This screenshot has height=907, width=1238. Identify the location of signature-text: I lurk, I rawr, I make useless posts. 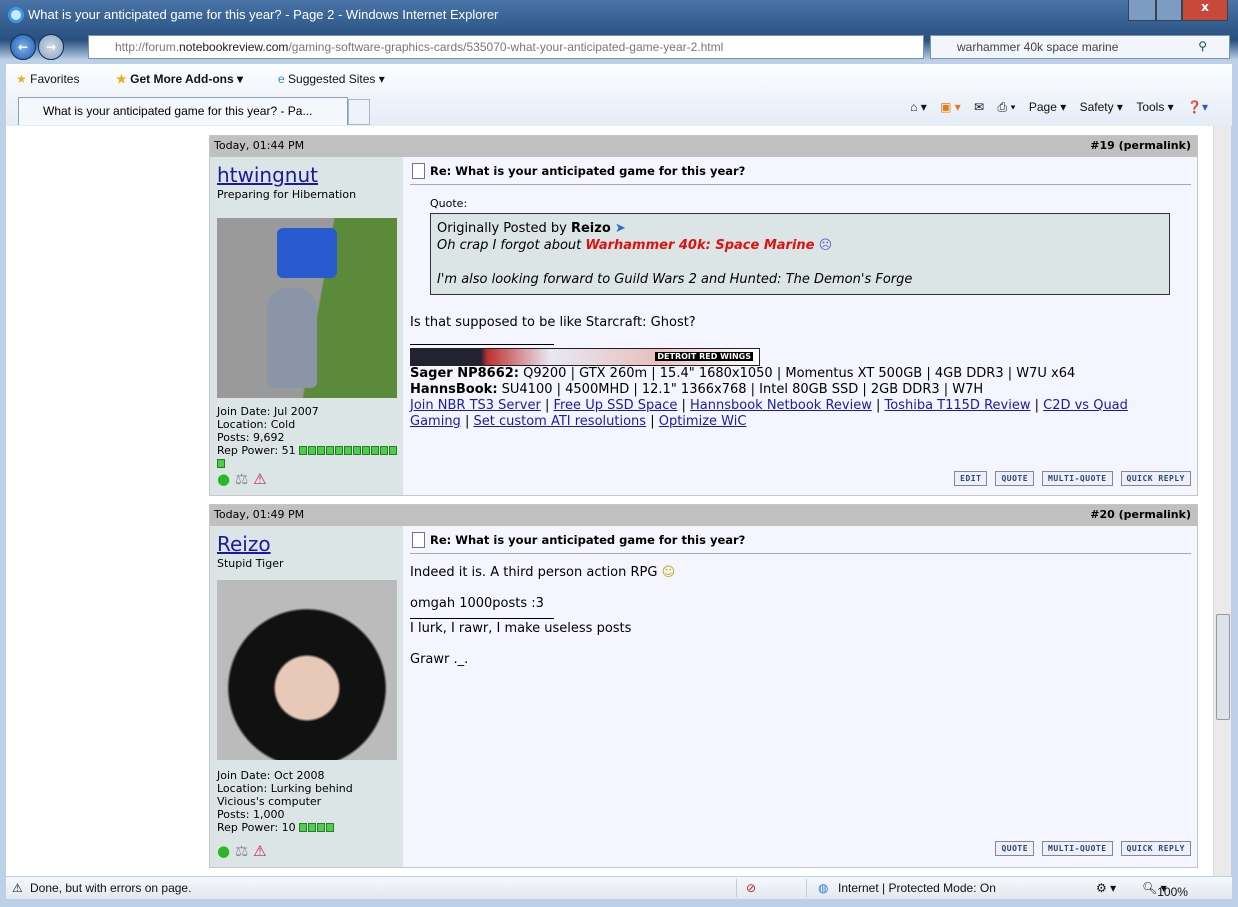
(521, 628).